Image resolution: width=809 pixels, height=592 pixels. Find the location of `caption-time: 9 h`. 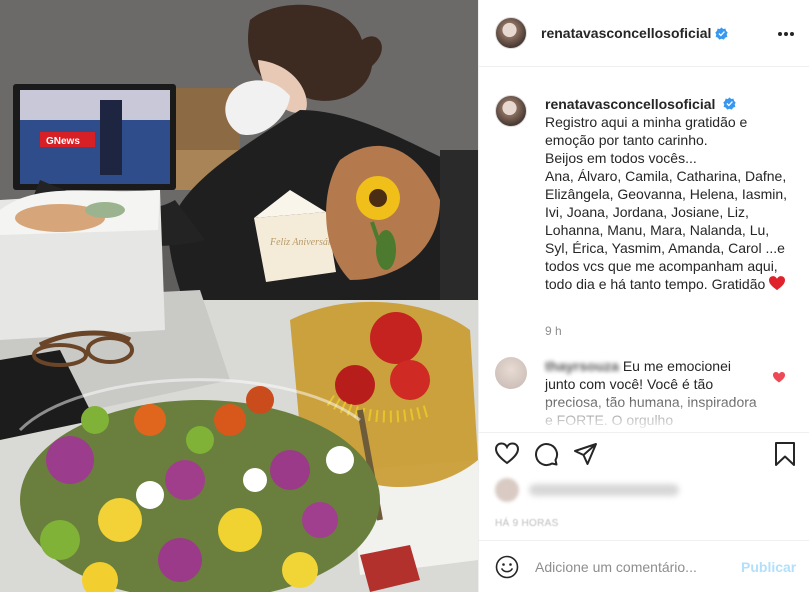

caption-time: 9 h is located at coordinates (553, 331).